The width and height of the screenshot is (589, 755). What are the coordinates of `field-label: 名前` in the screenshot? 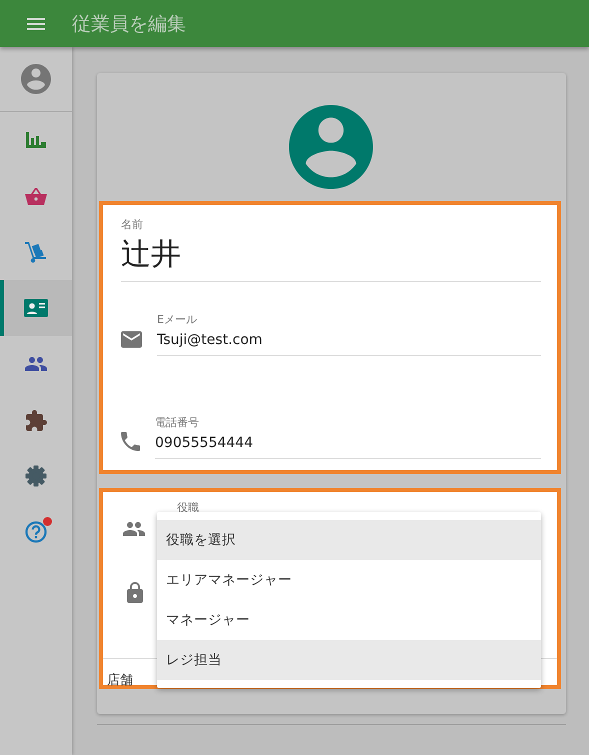 It's located at (132, 224).